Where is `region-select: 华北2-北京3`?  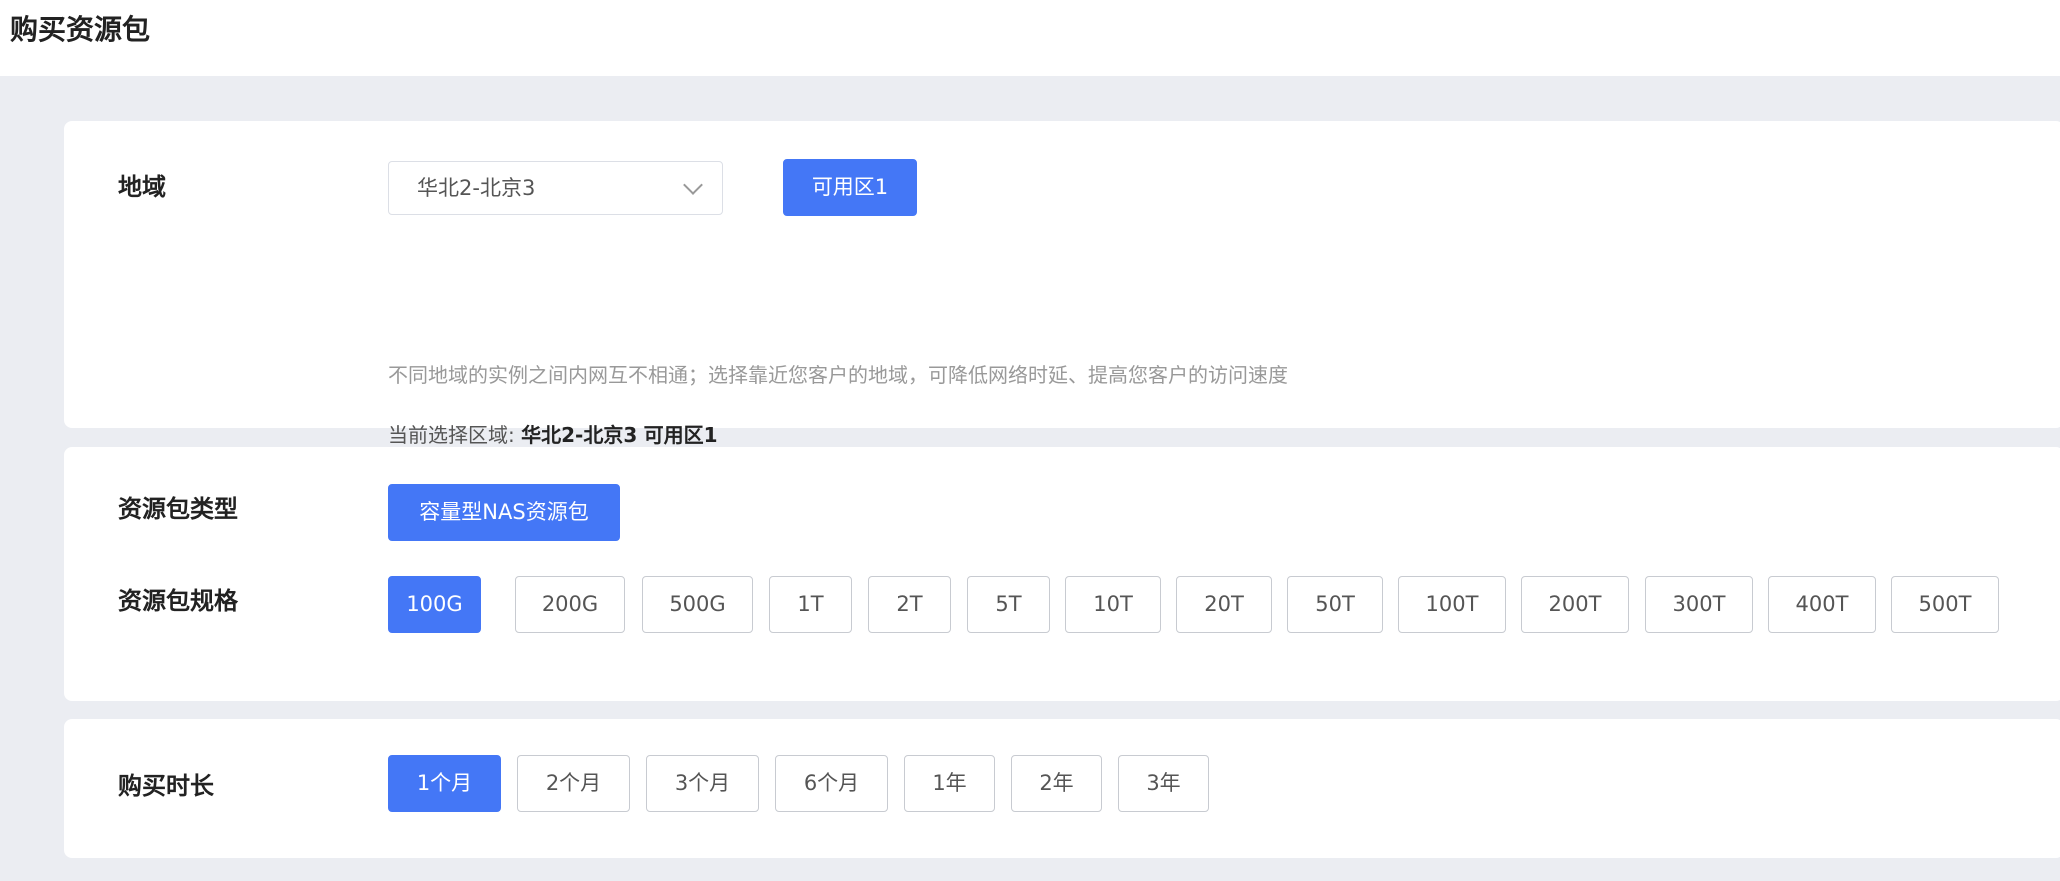 region-select: 华北2-北京3 is located at coordinates (555, 188).